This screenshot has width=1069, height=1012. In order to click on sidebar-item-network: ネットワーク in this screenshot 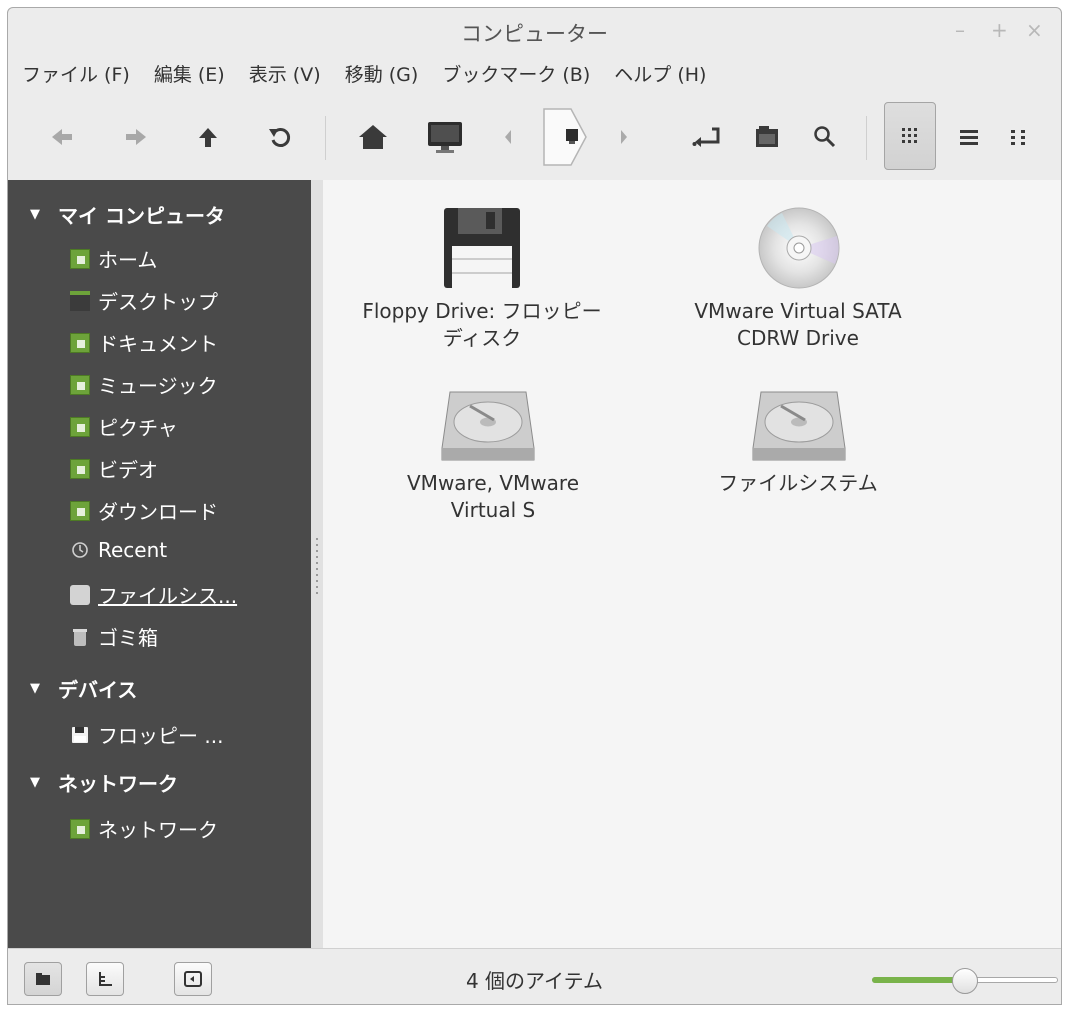, I will do `click(144, 828)`.